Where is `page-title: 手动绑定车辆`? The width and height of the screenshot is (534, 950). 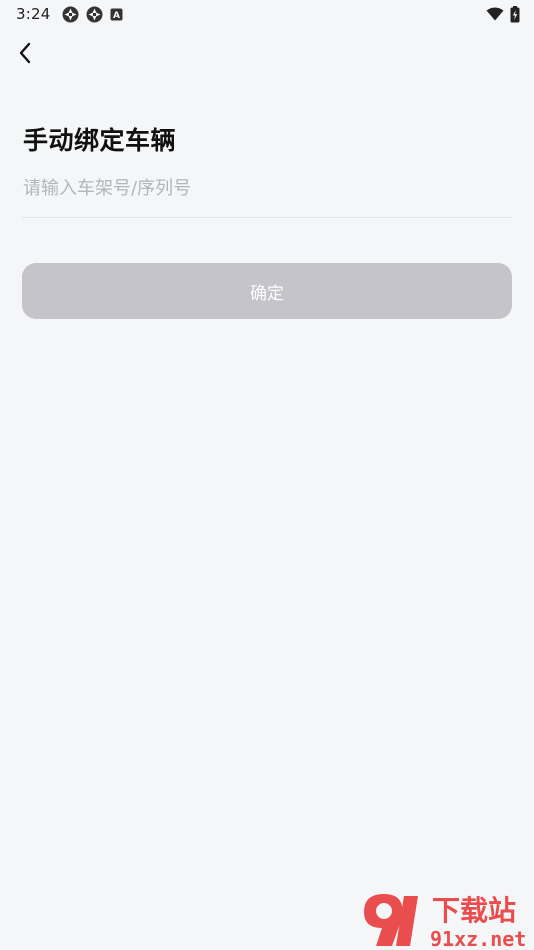
page-title: 手动绑定车辆 is located at coordinates (100, 140).